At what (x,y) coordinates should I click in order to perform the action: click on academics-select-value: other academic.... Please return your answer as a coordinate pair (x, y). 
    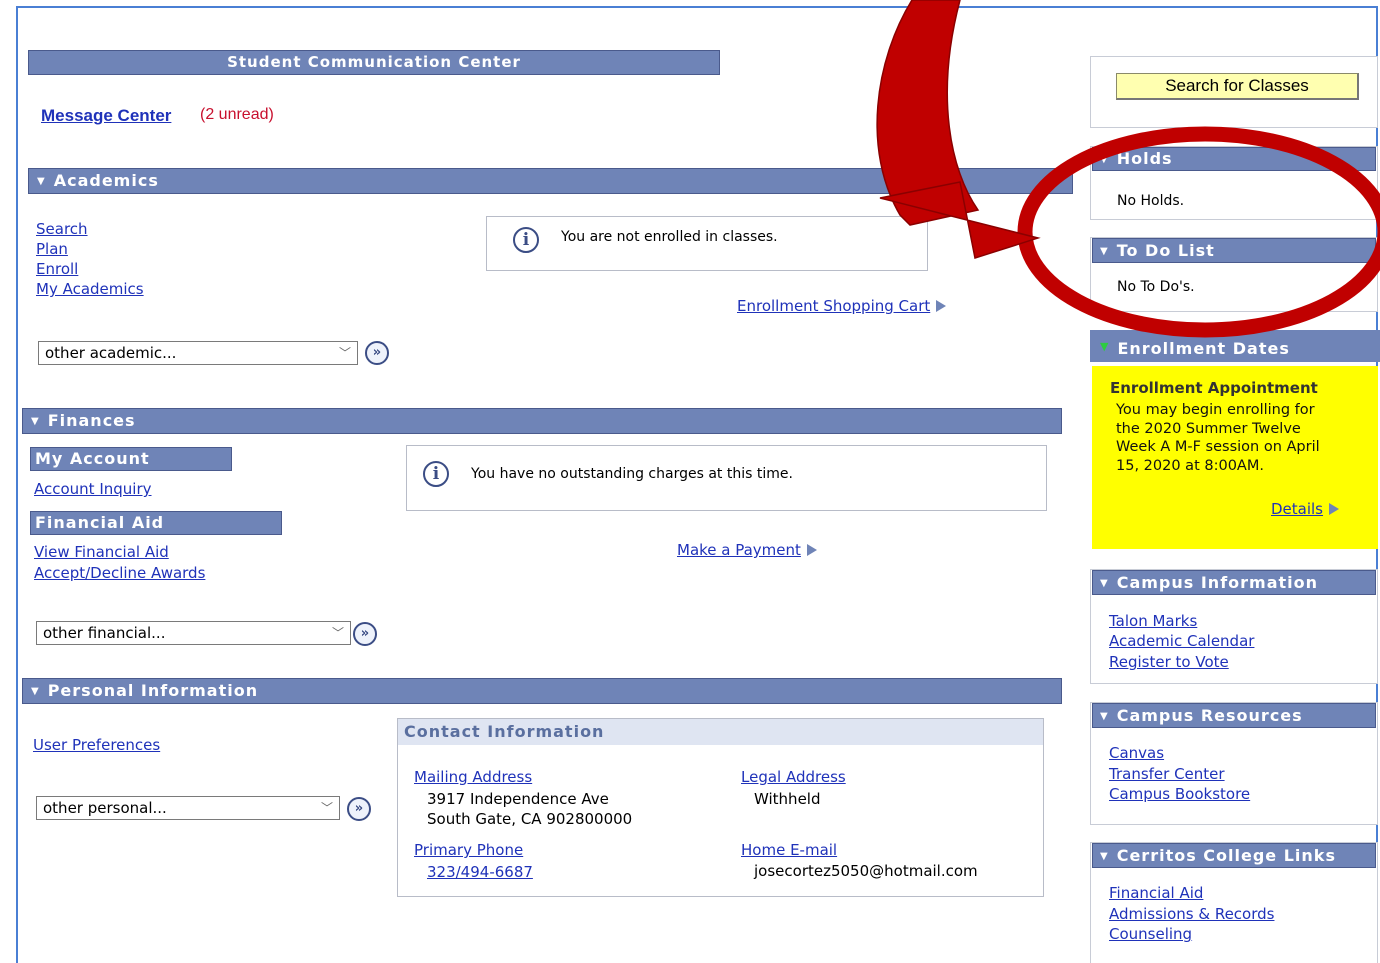
    Looking at the image, I should click on (111, 353).